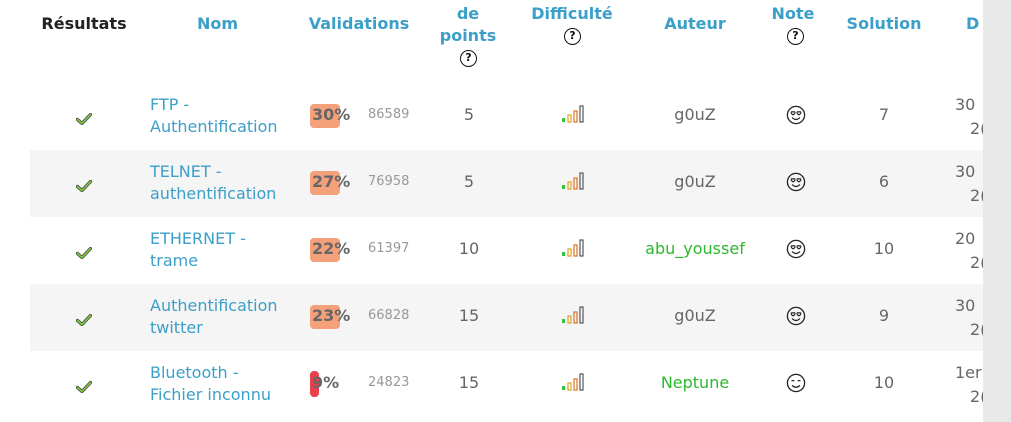  I want to click on challenge-name-line2: twitter, so click(176, 328).